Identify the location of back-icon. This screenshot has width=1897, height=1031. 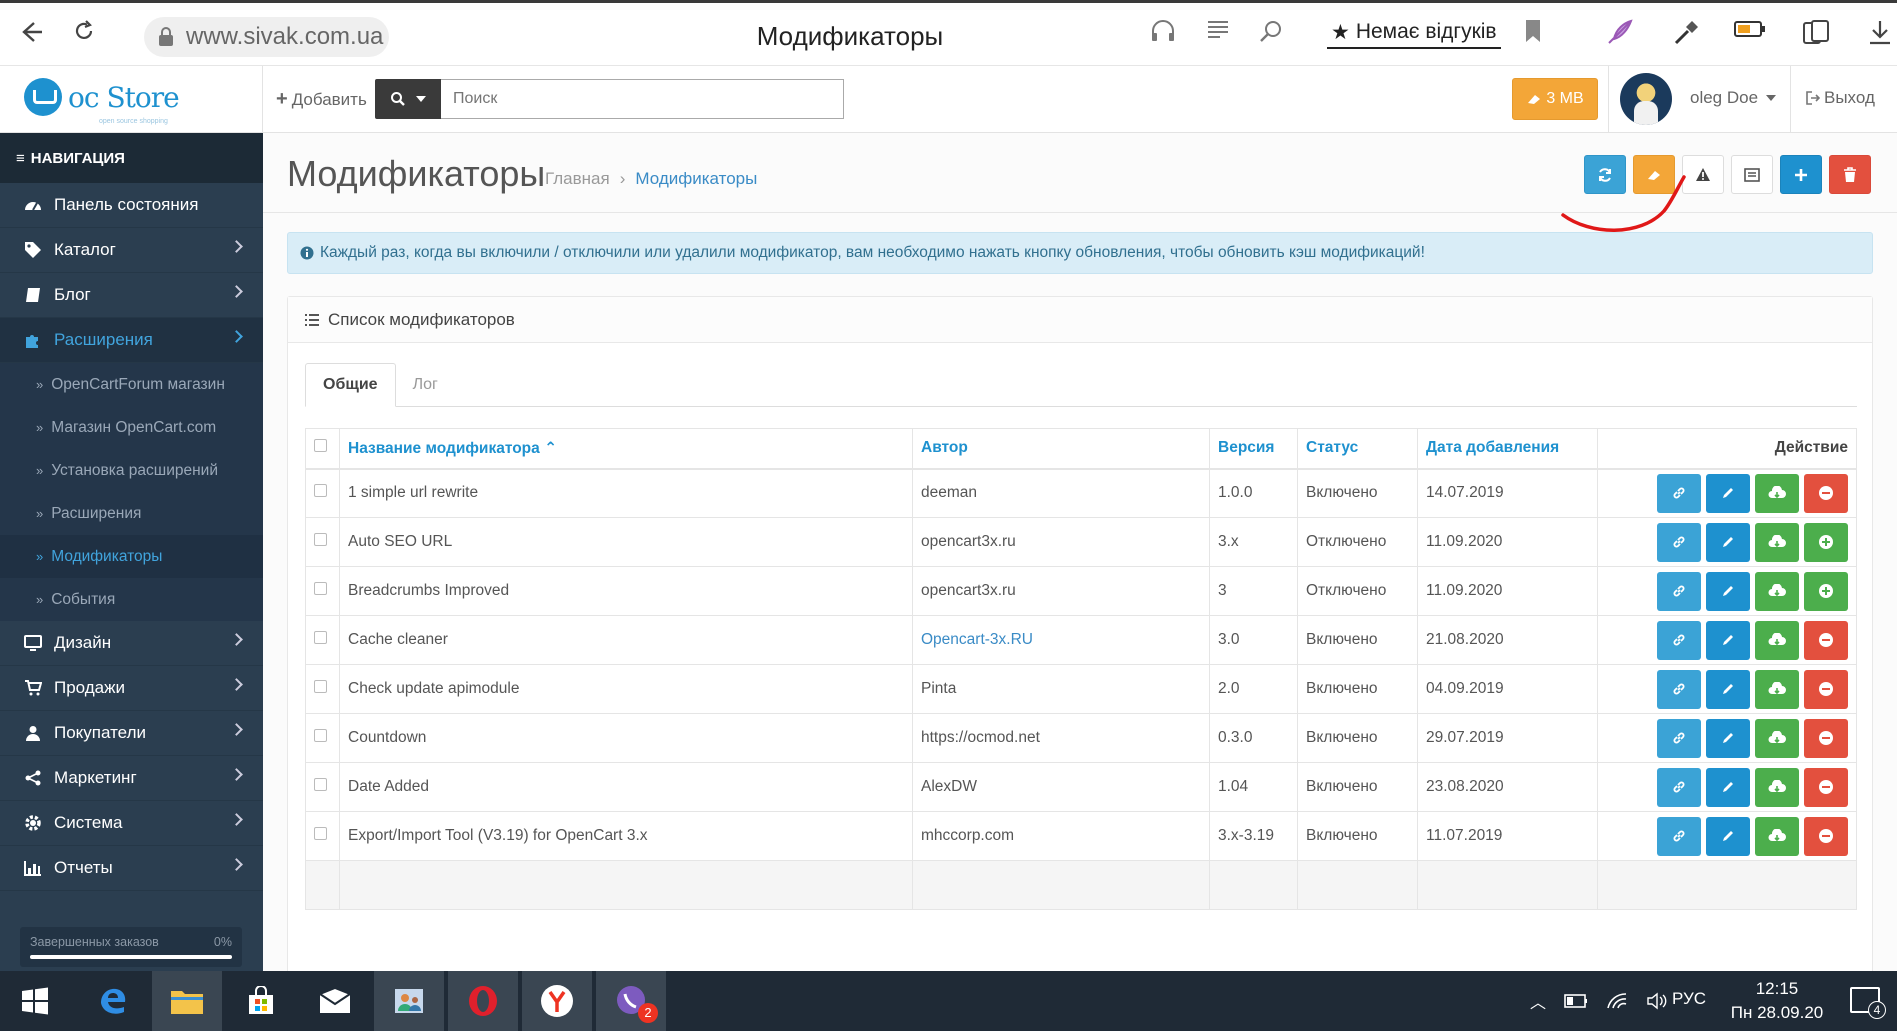
(31, 32).